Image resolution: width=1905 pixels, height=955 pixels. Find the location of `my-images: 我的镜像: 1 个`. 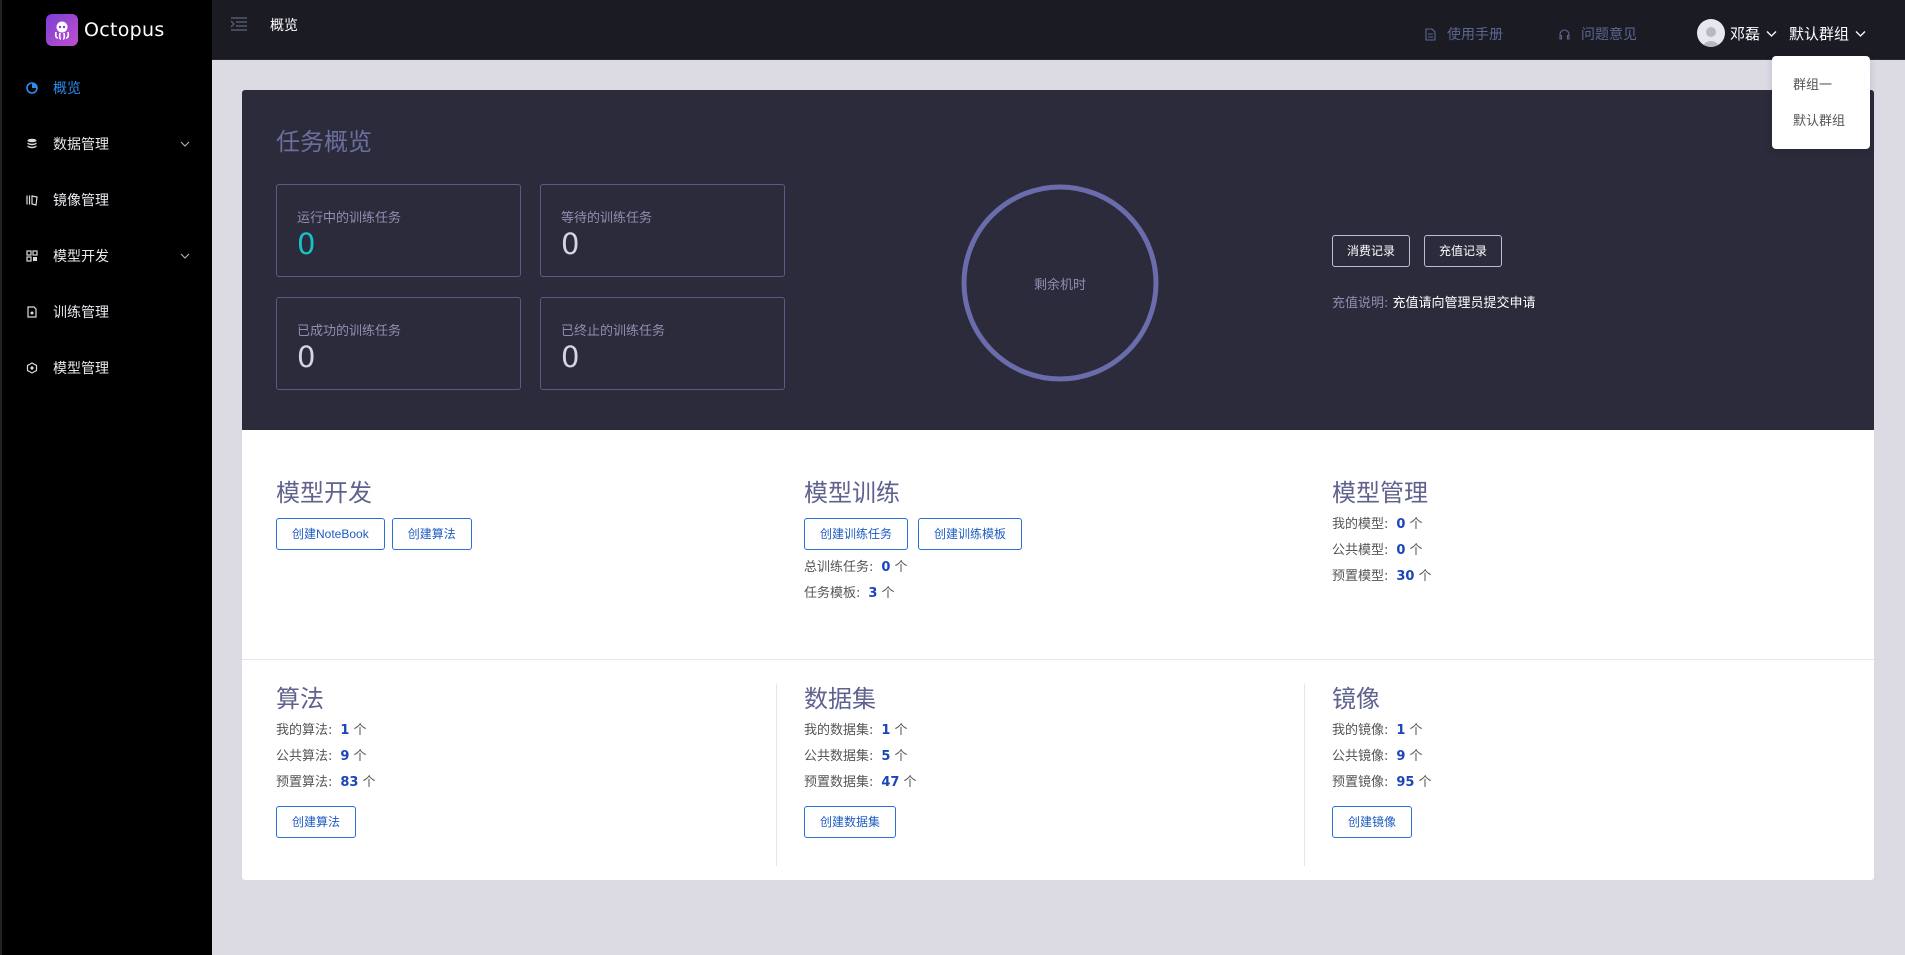

my-images: 我的镜像: 1 个 is located at coordinates (1377, 730).